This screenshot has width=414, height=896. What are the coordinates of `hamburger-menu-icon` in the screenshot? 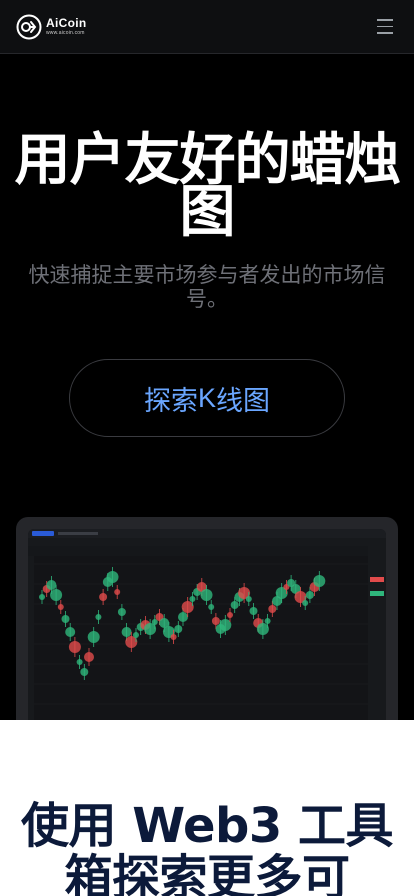 It's located at (385, 27).